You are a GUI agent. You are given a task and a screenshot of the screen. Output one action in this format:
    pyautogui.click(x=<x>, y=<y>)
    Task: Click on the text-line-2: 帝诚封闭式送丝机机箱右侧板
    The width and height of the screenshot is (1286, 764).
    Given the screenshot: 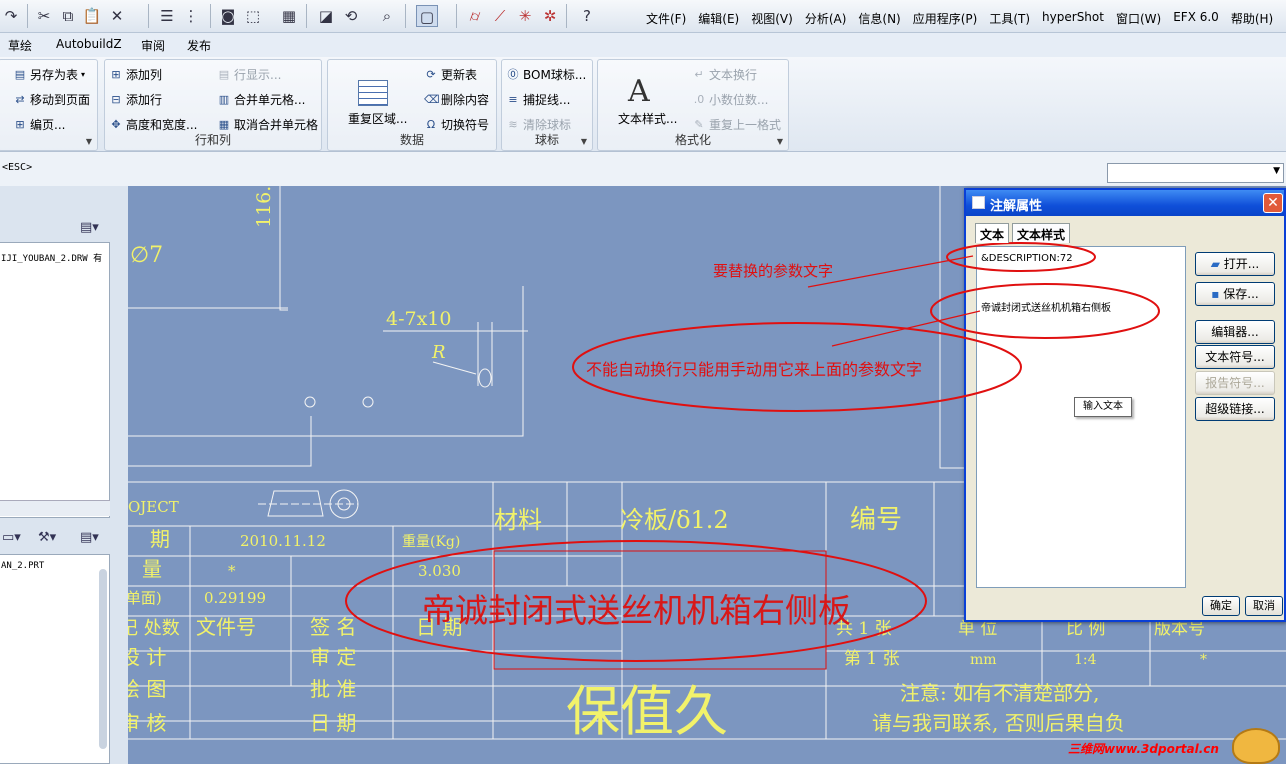 What is the action you would take?
    pyautogui.click(x=1046, y=306)
    